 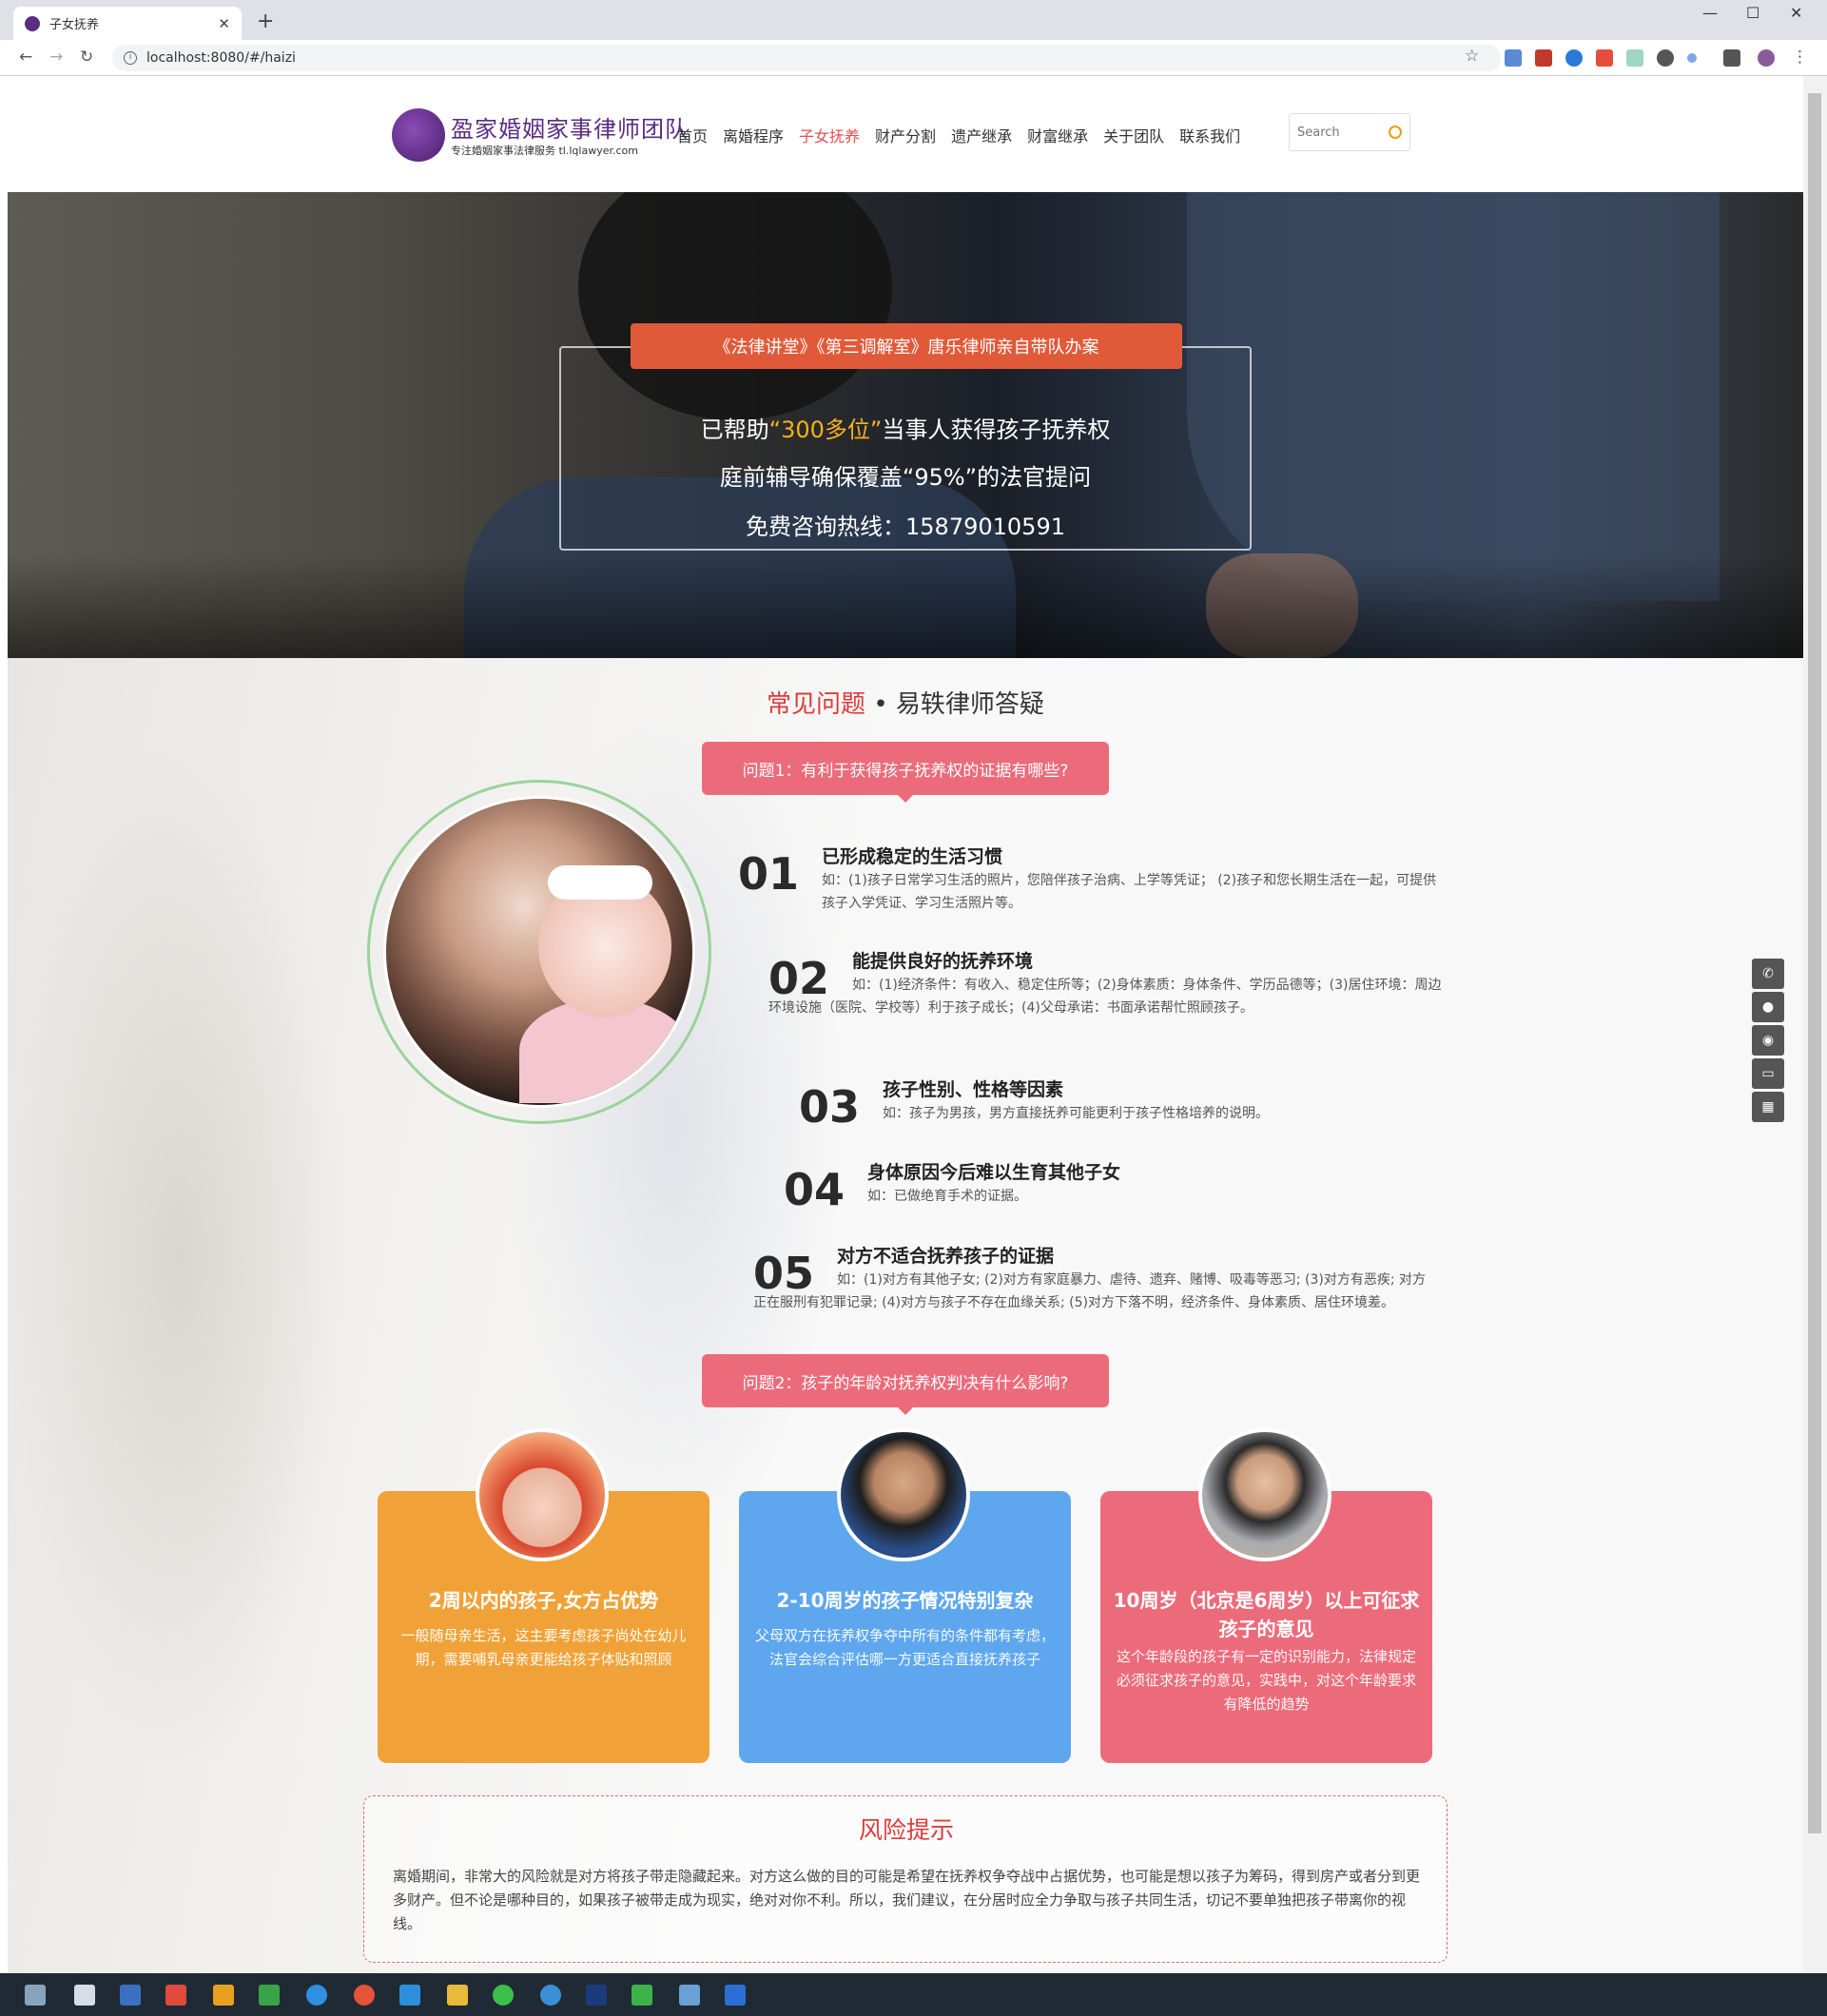 I want to click on menu-kebab-icon: ⋮, so click(x=1800, y=57).